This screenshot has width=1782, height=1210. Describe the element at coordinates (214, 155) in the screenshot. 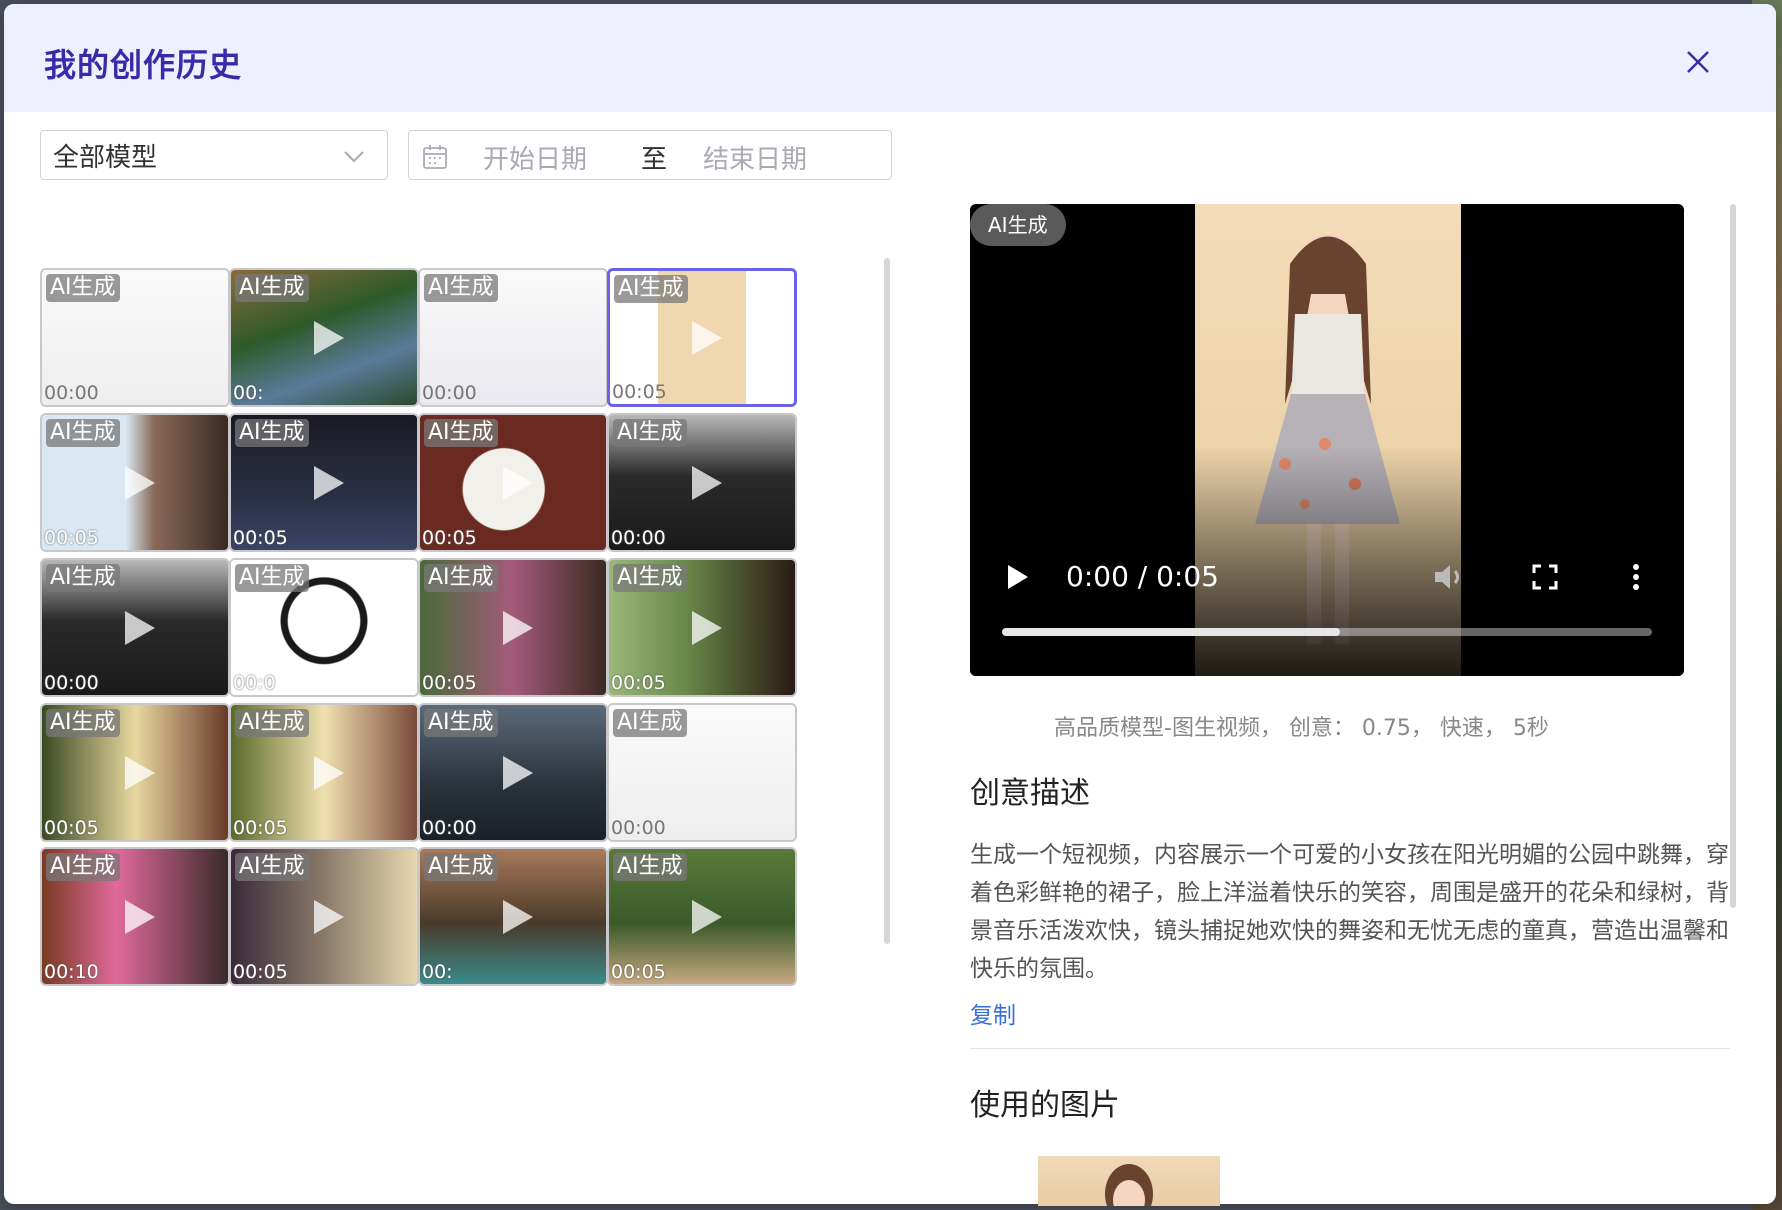

I see `model-select: 全部模型` at that location.